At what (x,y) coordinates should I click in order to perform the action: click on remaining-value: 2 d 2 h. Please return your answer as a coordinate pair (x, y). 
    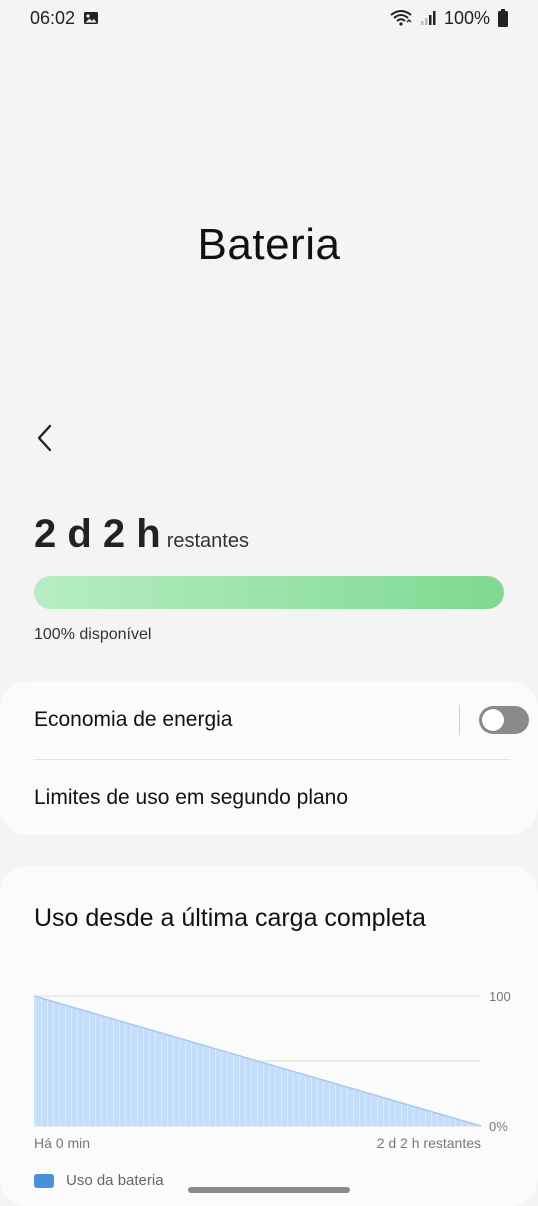
    Looking at the image, I should click on (97, 534).